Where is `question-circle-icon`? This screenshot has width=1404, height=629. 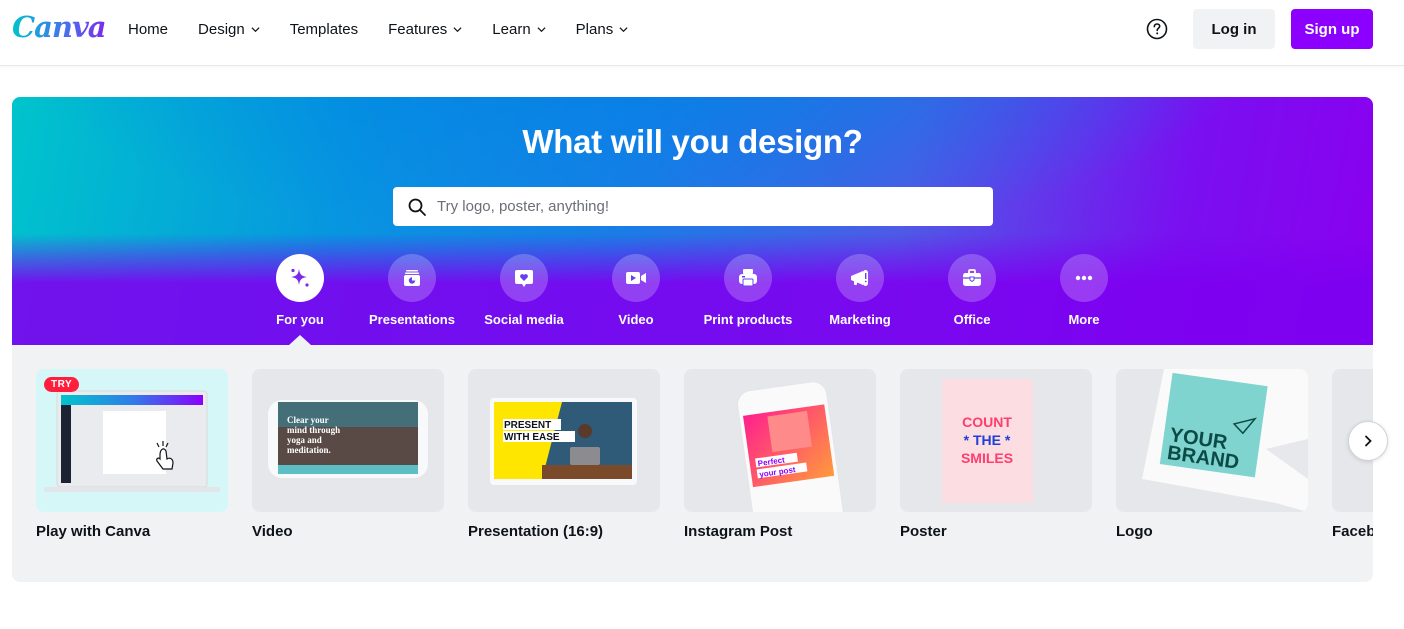
question-circle-icon is located at coordinates (1157, 29).